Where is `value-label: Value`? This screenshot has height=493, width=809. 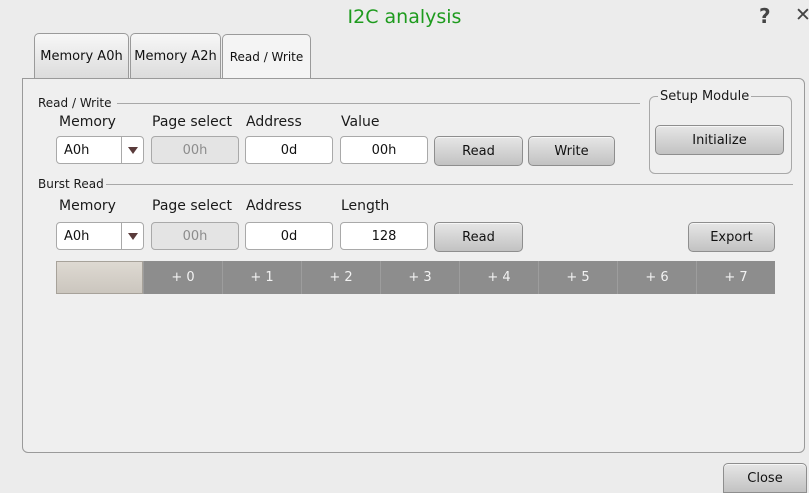
value-label: Value is located at coordinates (360, 122).